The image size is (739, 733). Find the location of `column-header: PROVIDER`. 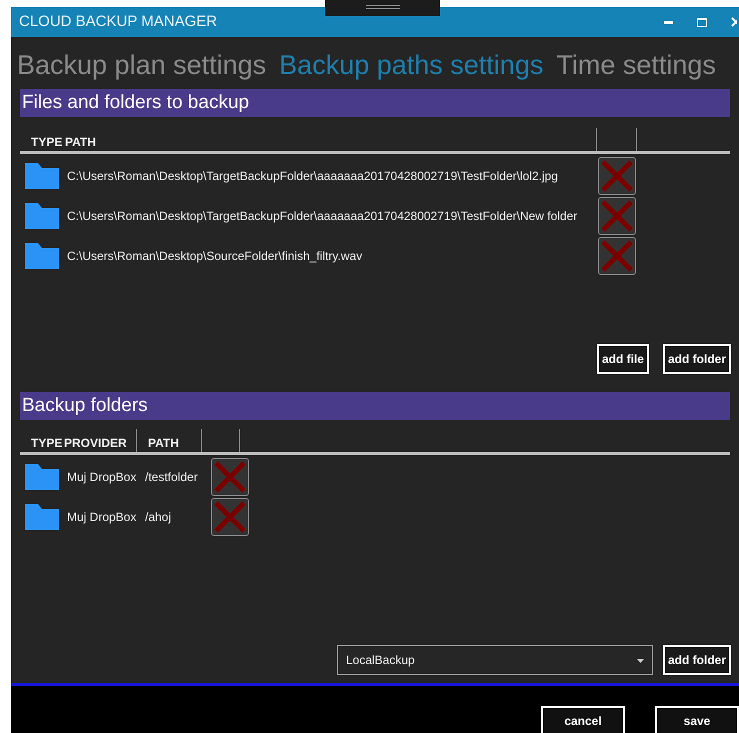

column-header: PROVIDER is located at coordinates (96, 443).